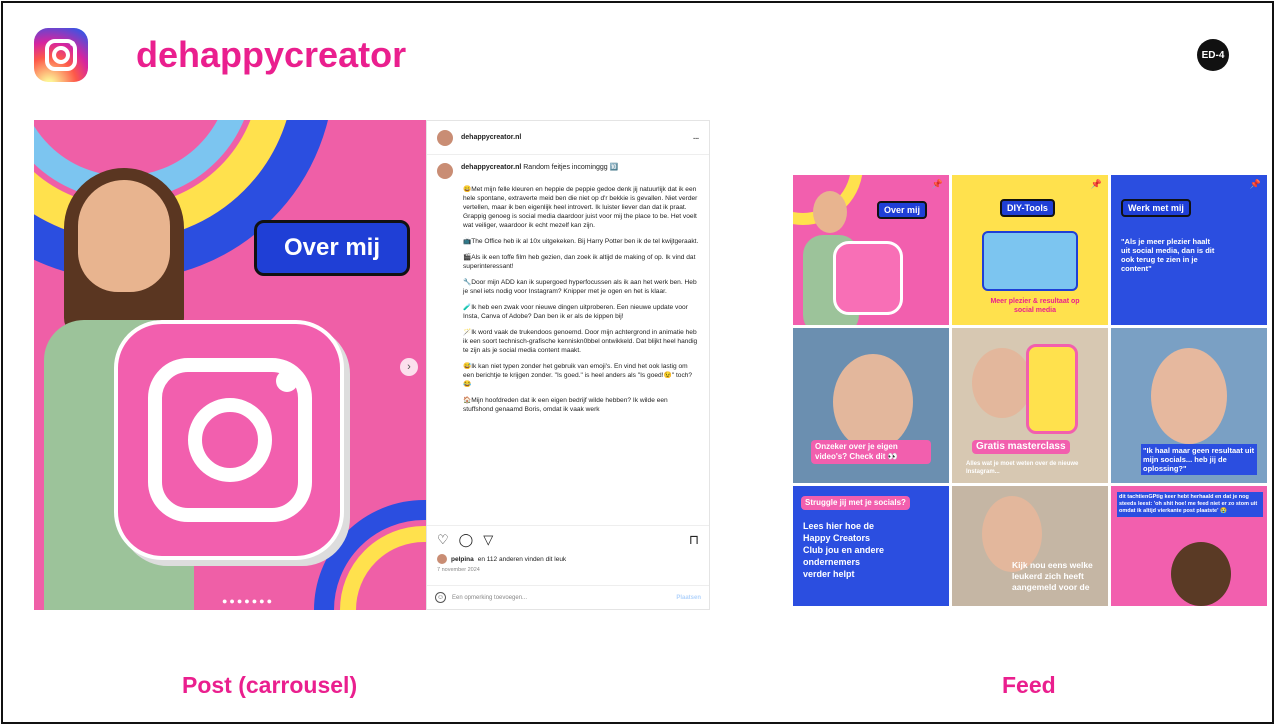 This screenshot has width=1275, height=725. Describe the element at coordinates (462, 559) in the screenshot. I see `liker-username: pelpina` at that location.